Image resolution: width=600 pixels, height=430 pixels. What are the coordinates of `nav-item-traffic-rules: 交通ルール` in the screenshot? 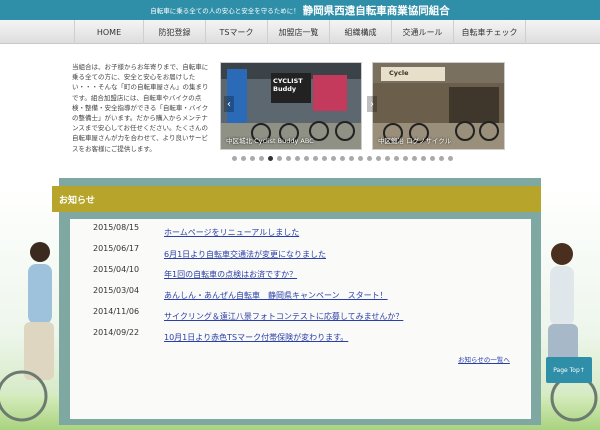 It's located at (423, 32).